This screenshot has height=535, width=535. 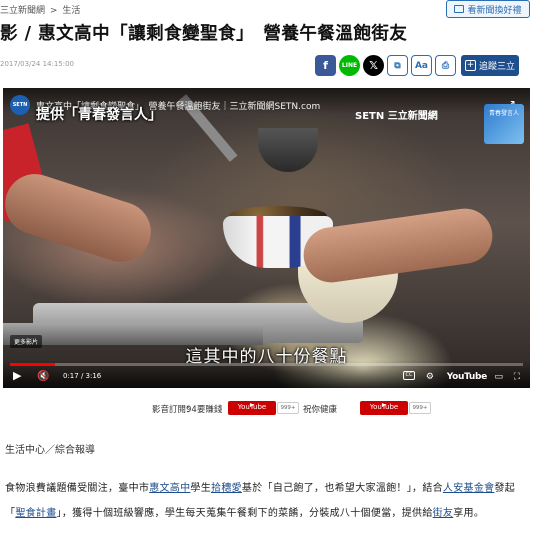 I want to click on publish-datetime: 2017/03/24 14:15:00, so click(x=37, y=64).